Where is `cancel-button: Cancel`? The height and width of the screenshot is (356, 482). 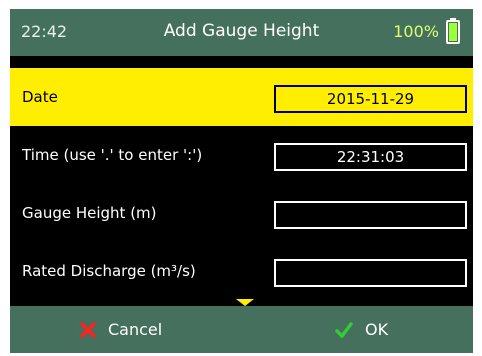
cancel-button: Cancel is located at coordinates (121, 329).